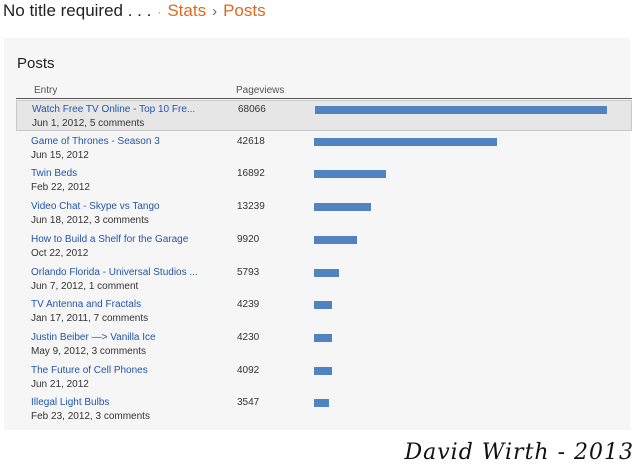 Image resolution: width=640 pixels, height=471 pixels. Describe the element at coordinates (90, 221) in the screenshot. I see `post-meta: Jun 18, 2012, 3 comments` at that location.